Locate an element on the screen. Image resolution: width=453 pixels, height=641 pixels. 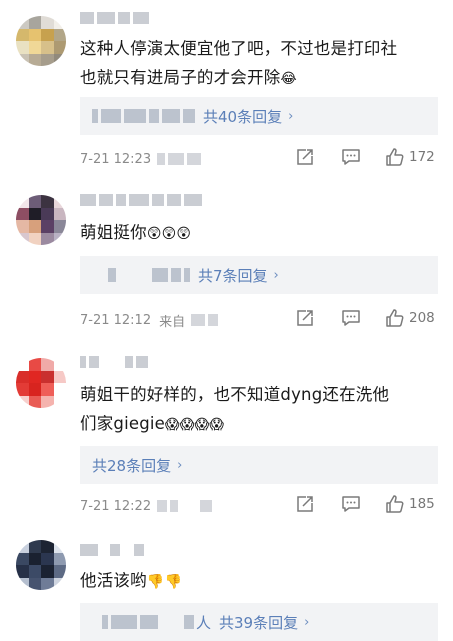
view-replies-link: 共28条回复 › is located at coordinates (137, 465).